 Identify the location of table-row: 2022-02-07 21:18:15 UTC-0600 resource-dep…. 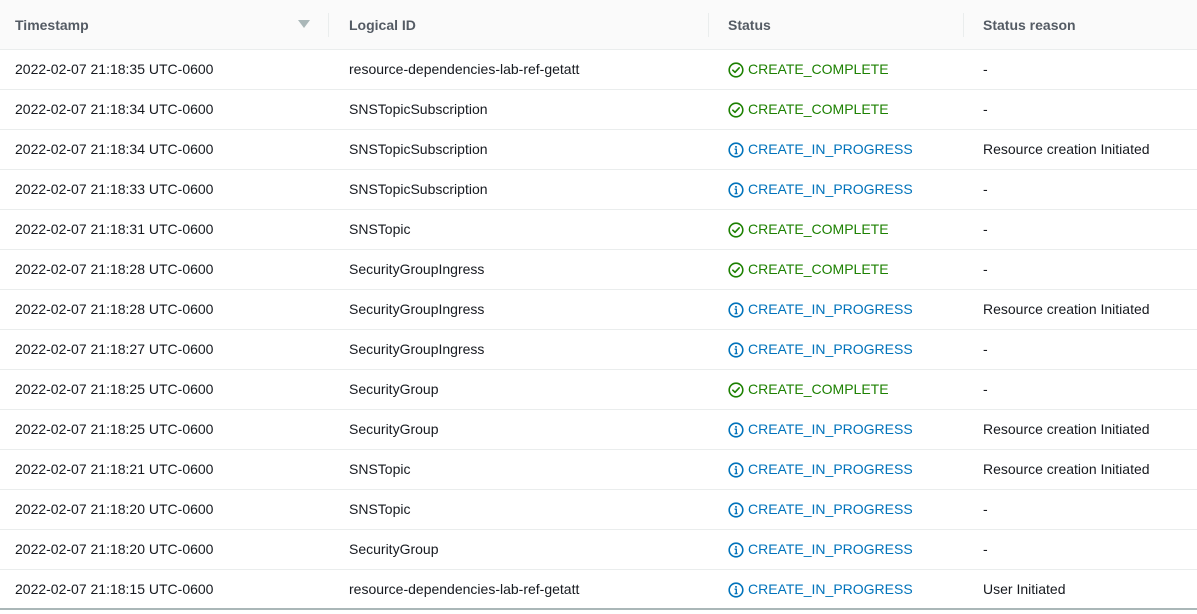
(598, 590).